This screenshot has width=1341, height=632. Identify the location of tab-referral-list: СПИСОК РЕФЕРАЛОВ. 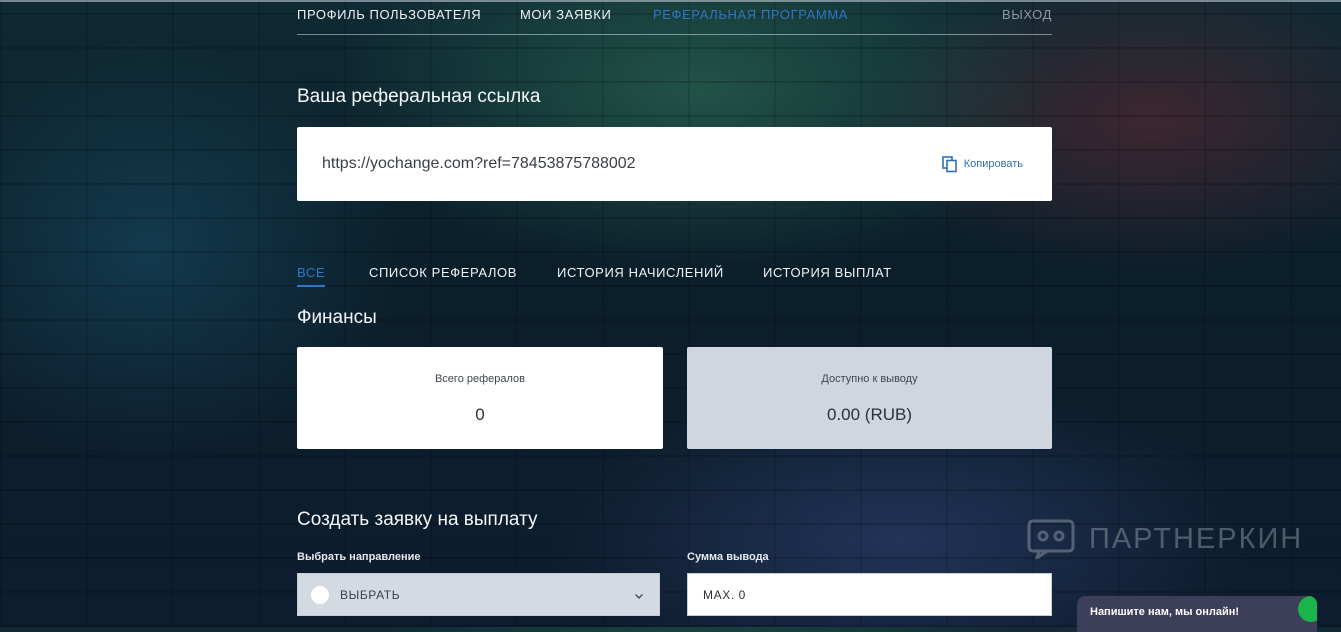
(443, 272).